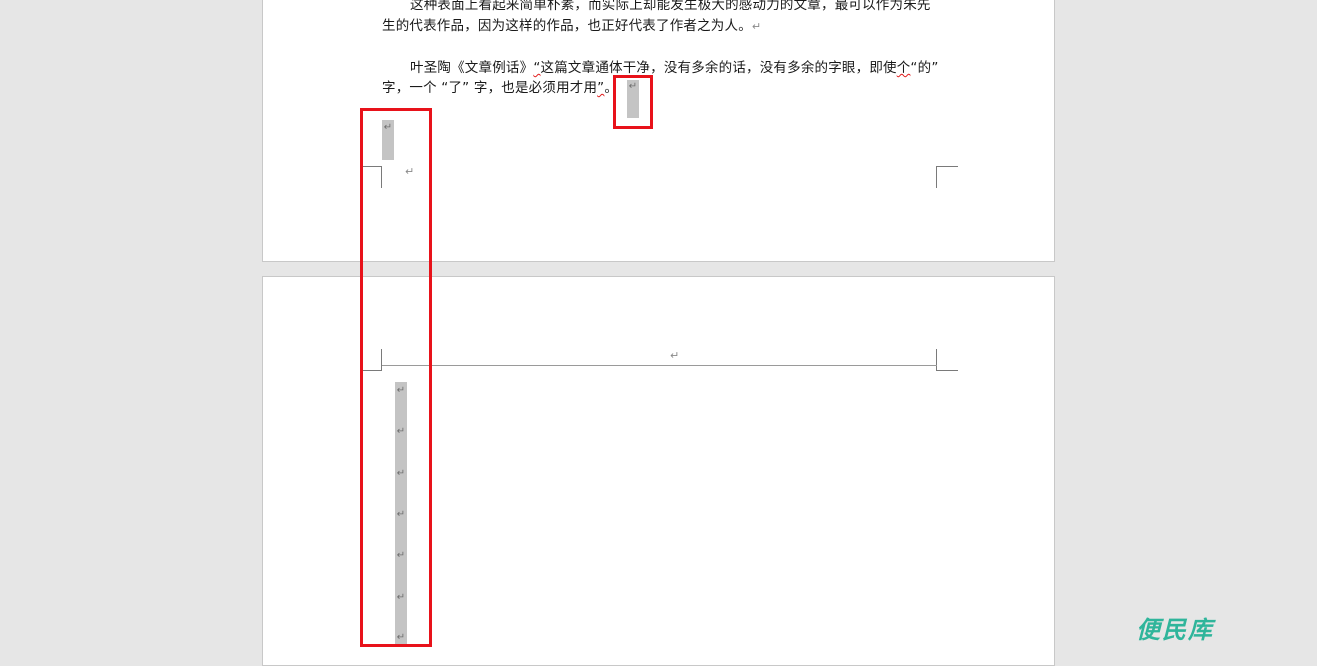 The width and height of the screenshot is (1317, 666). I want to click on paragraph-2-quote-source: 叶圣陶《文章例话》, so click(472, 68).